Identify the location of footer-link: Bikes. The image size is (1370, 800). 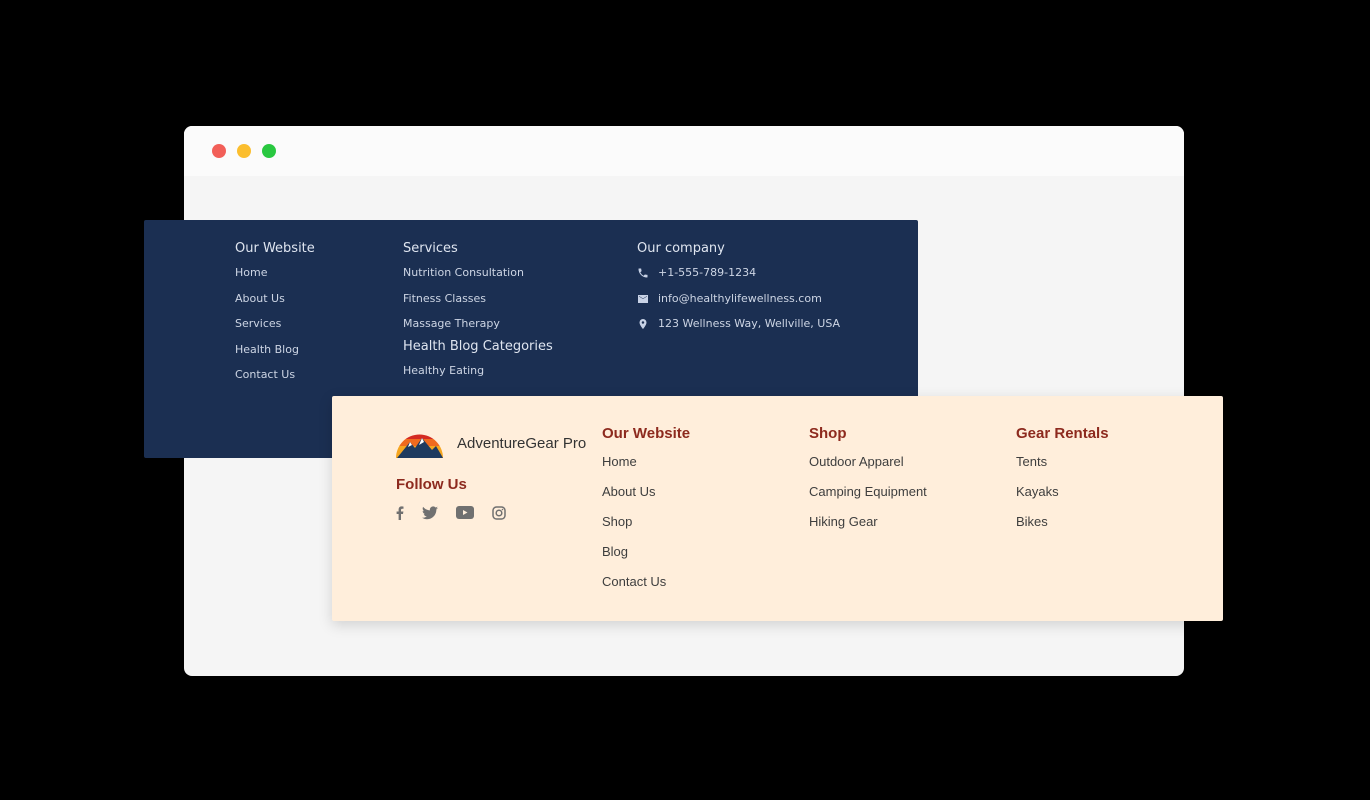
(1062, 529).